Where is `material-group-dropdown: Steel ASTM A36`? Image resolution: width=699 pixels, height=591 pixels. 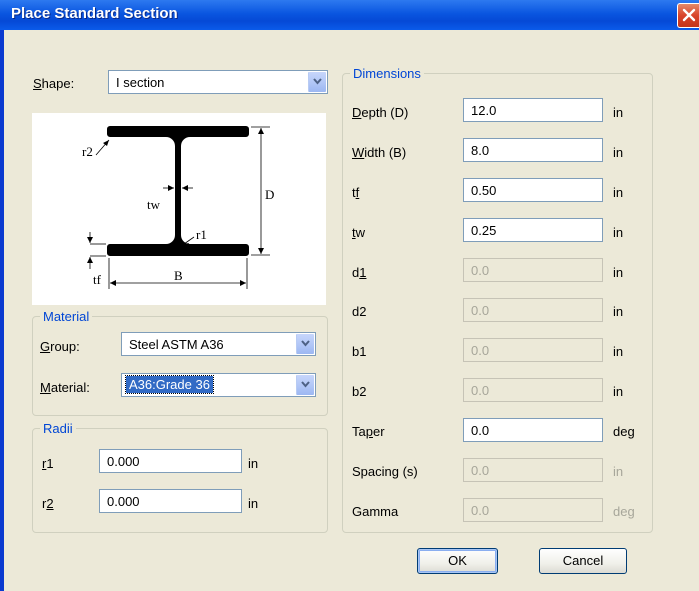
material-group-dropdown: Steel ASTM A36 is located at coordinates (218, 344).